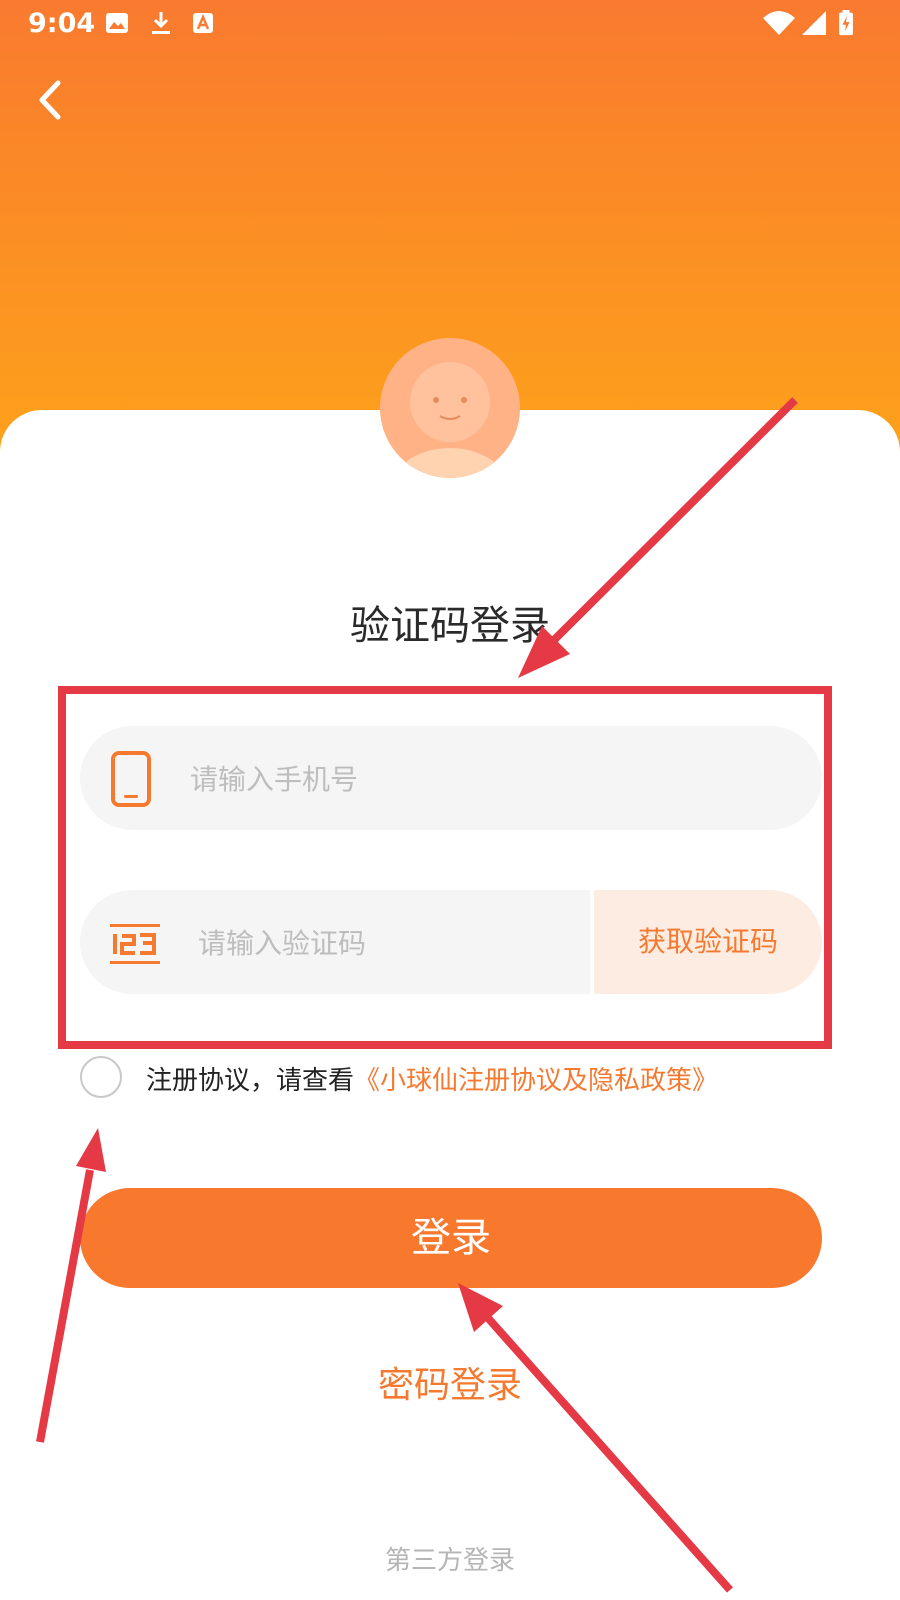  Describe the element at coordinates (450, 24) in the screenshot. I see `status-bar: 9:04` at that location.